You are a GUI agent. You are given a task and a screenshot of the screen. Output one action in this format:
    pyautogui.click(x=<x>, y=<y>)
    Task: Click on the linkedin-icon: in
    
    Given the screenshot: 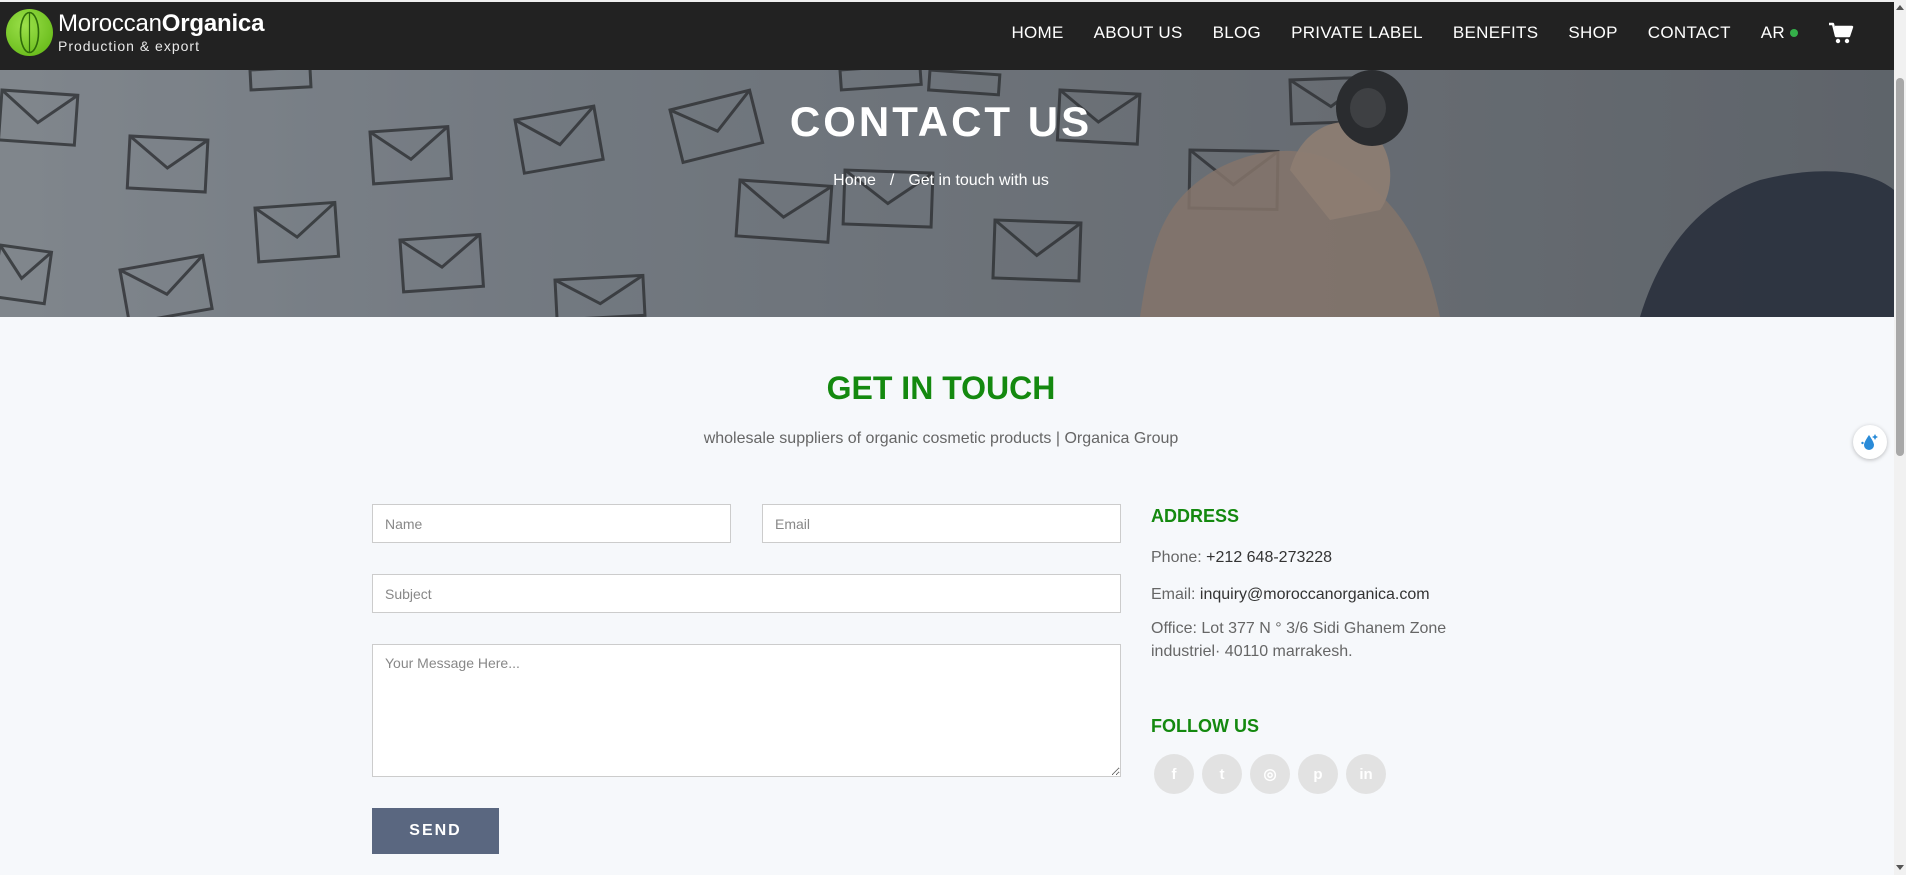 What is the action you would take?
    pyautogui.click(x=1366, y=774)
    